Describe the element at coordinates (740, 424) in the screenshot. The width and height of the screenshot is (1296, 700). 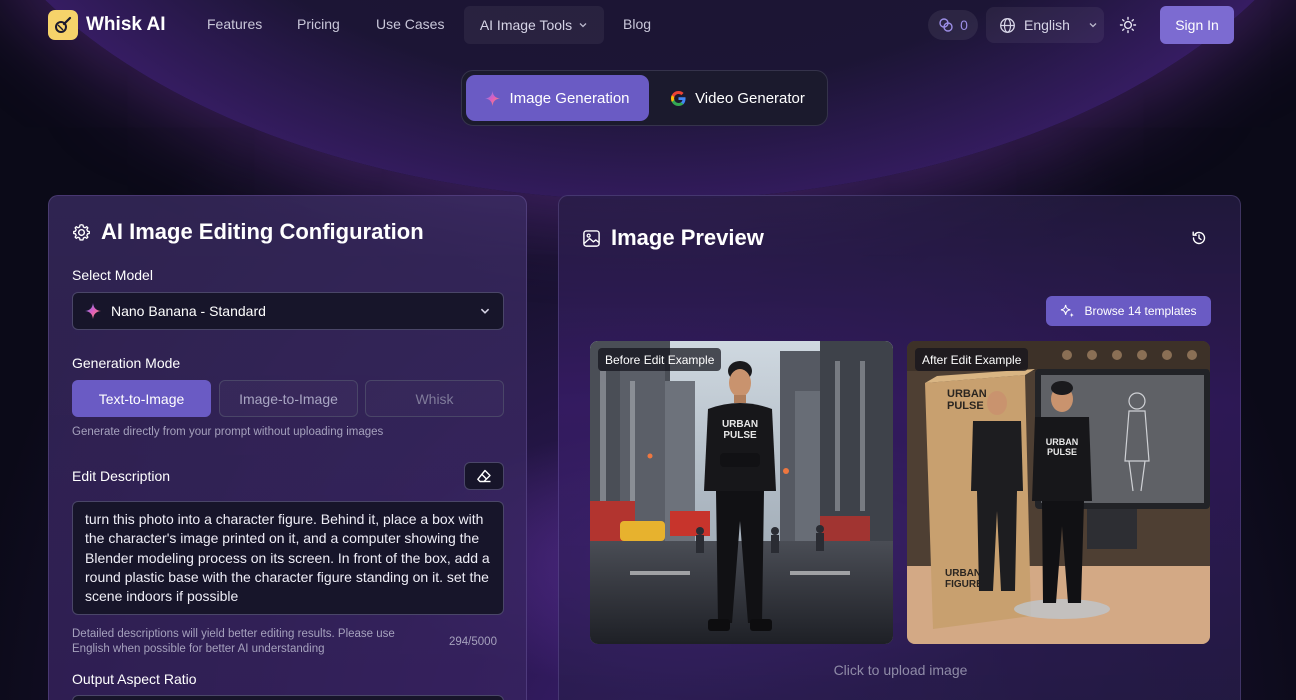
I see `shirt-text-line-1: URBAN` at that location.